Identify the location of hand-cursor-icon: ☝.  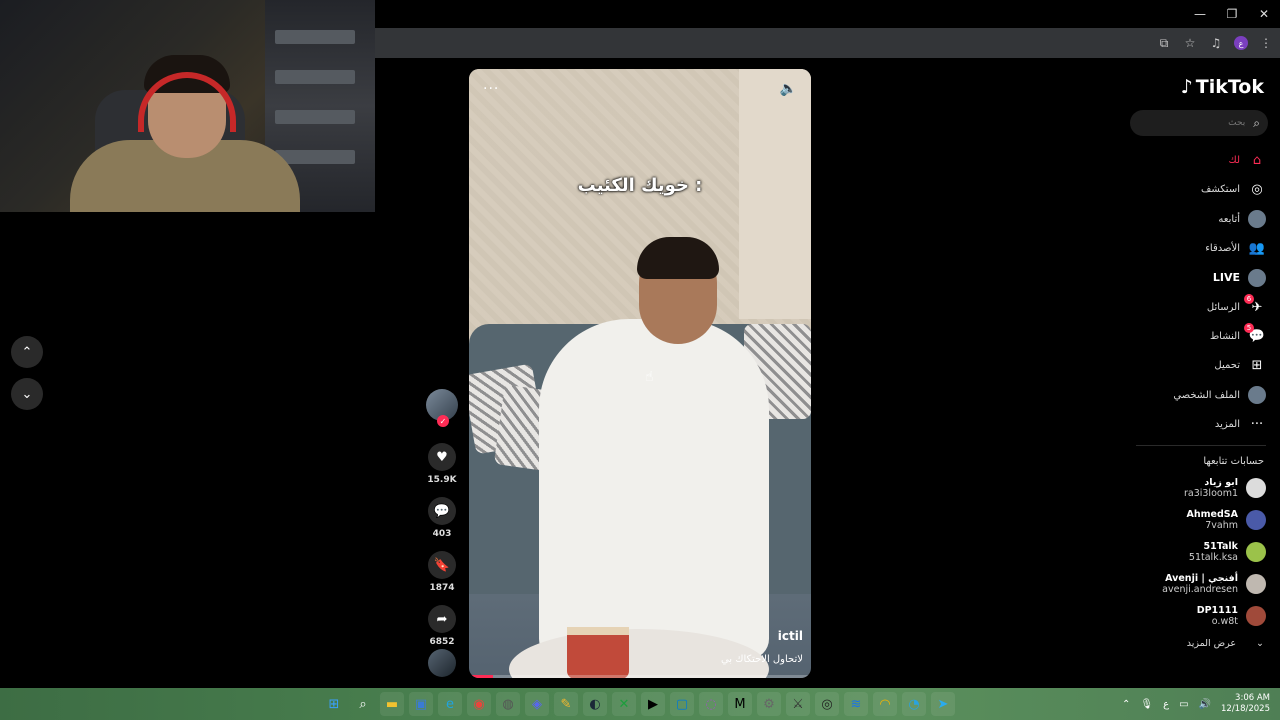
(649, 377).